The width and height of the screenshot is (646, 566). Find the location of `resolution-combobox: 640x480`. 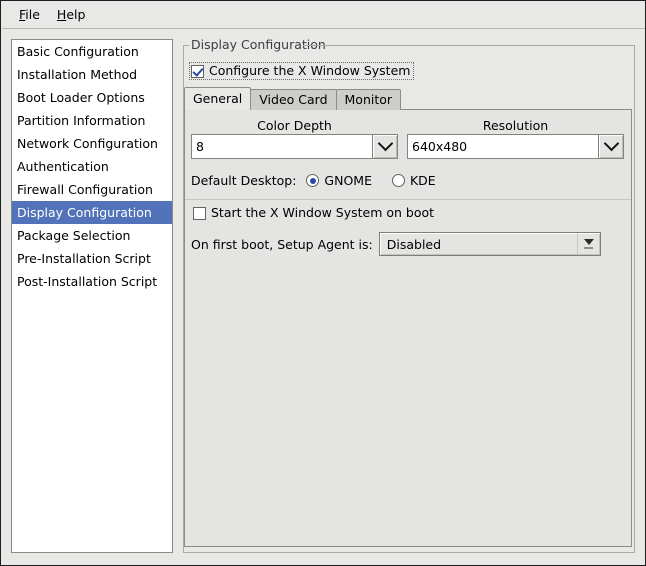

resolution-combobox: 640x480 is located at coordinates (515, 146).